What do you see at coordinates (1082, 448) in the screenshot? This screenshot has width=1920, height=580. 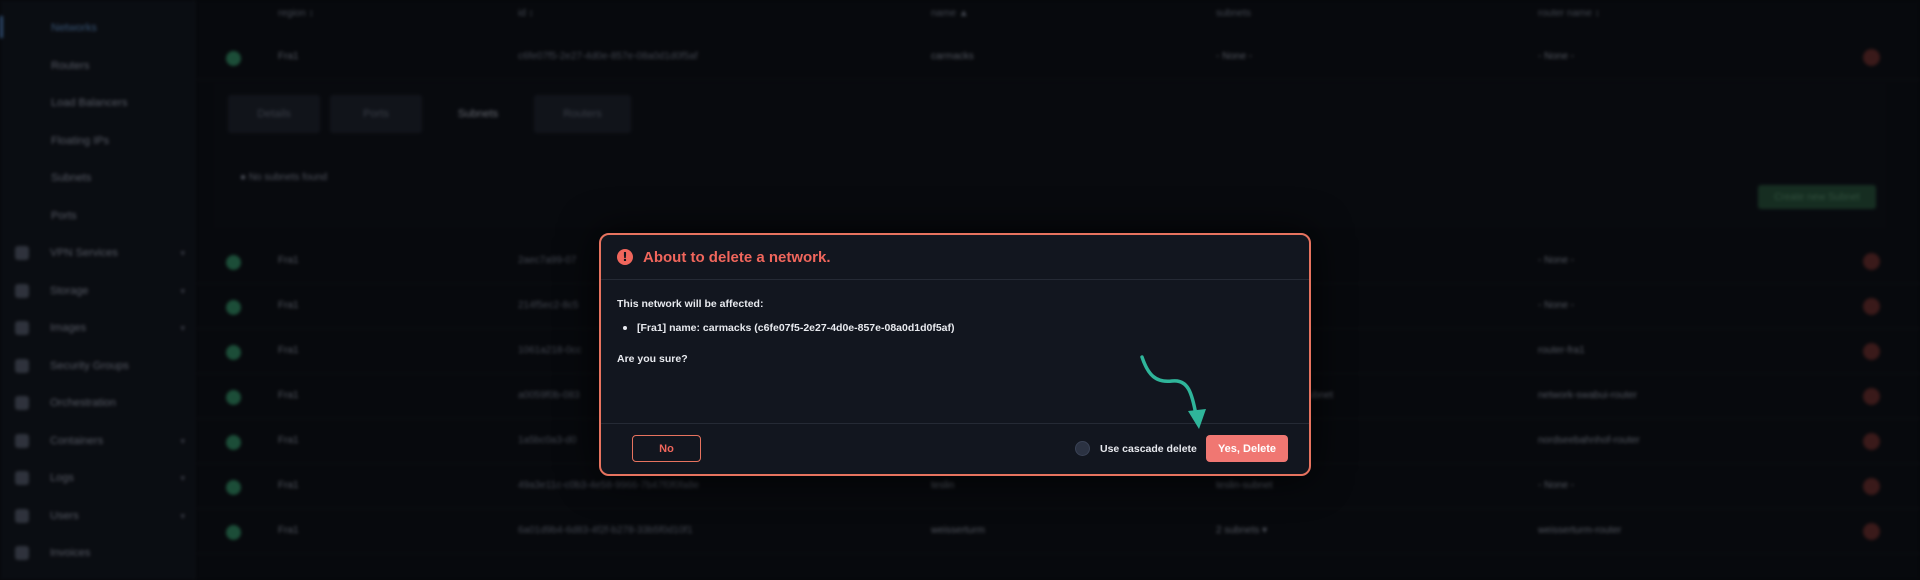 I see `cascade-delete-toggle` at bounding box center [1082, 448].